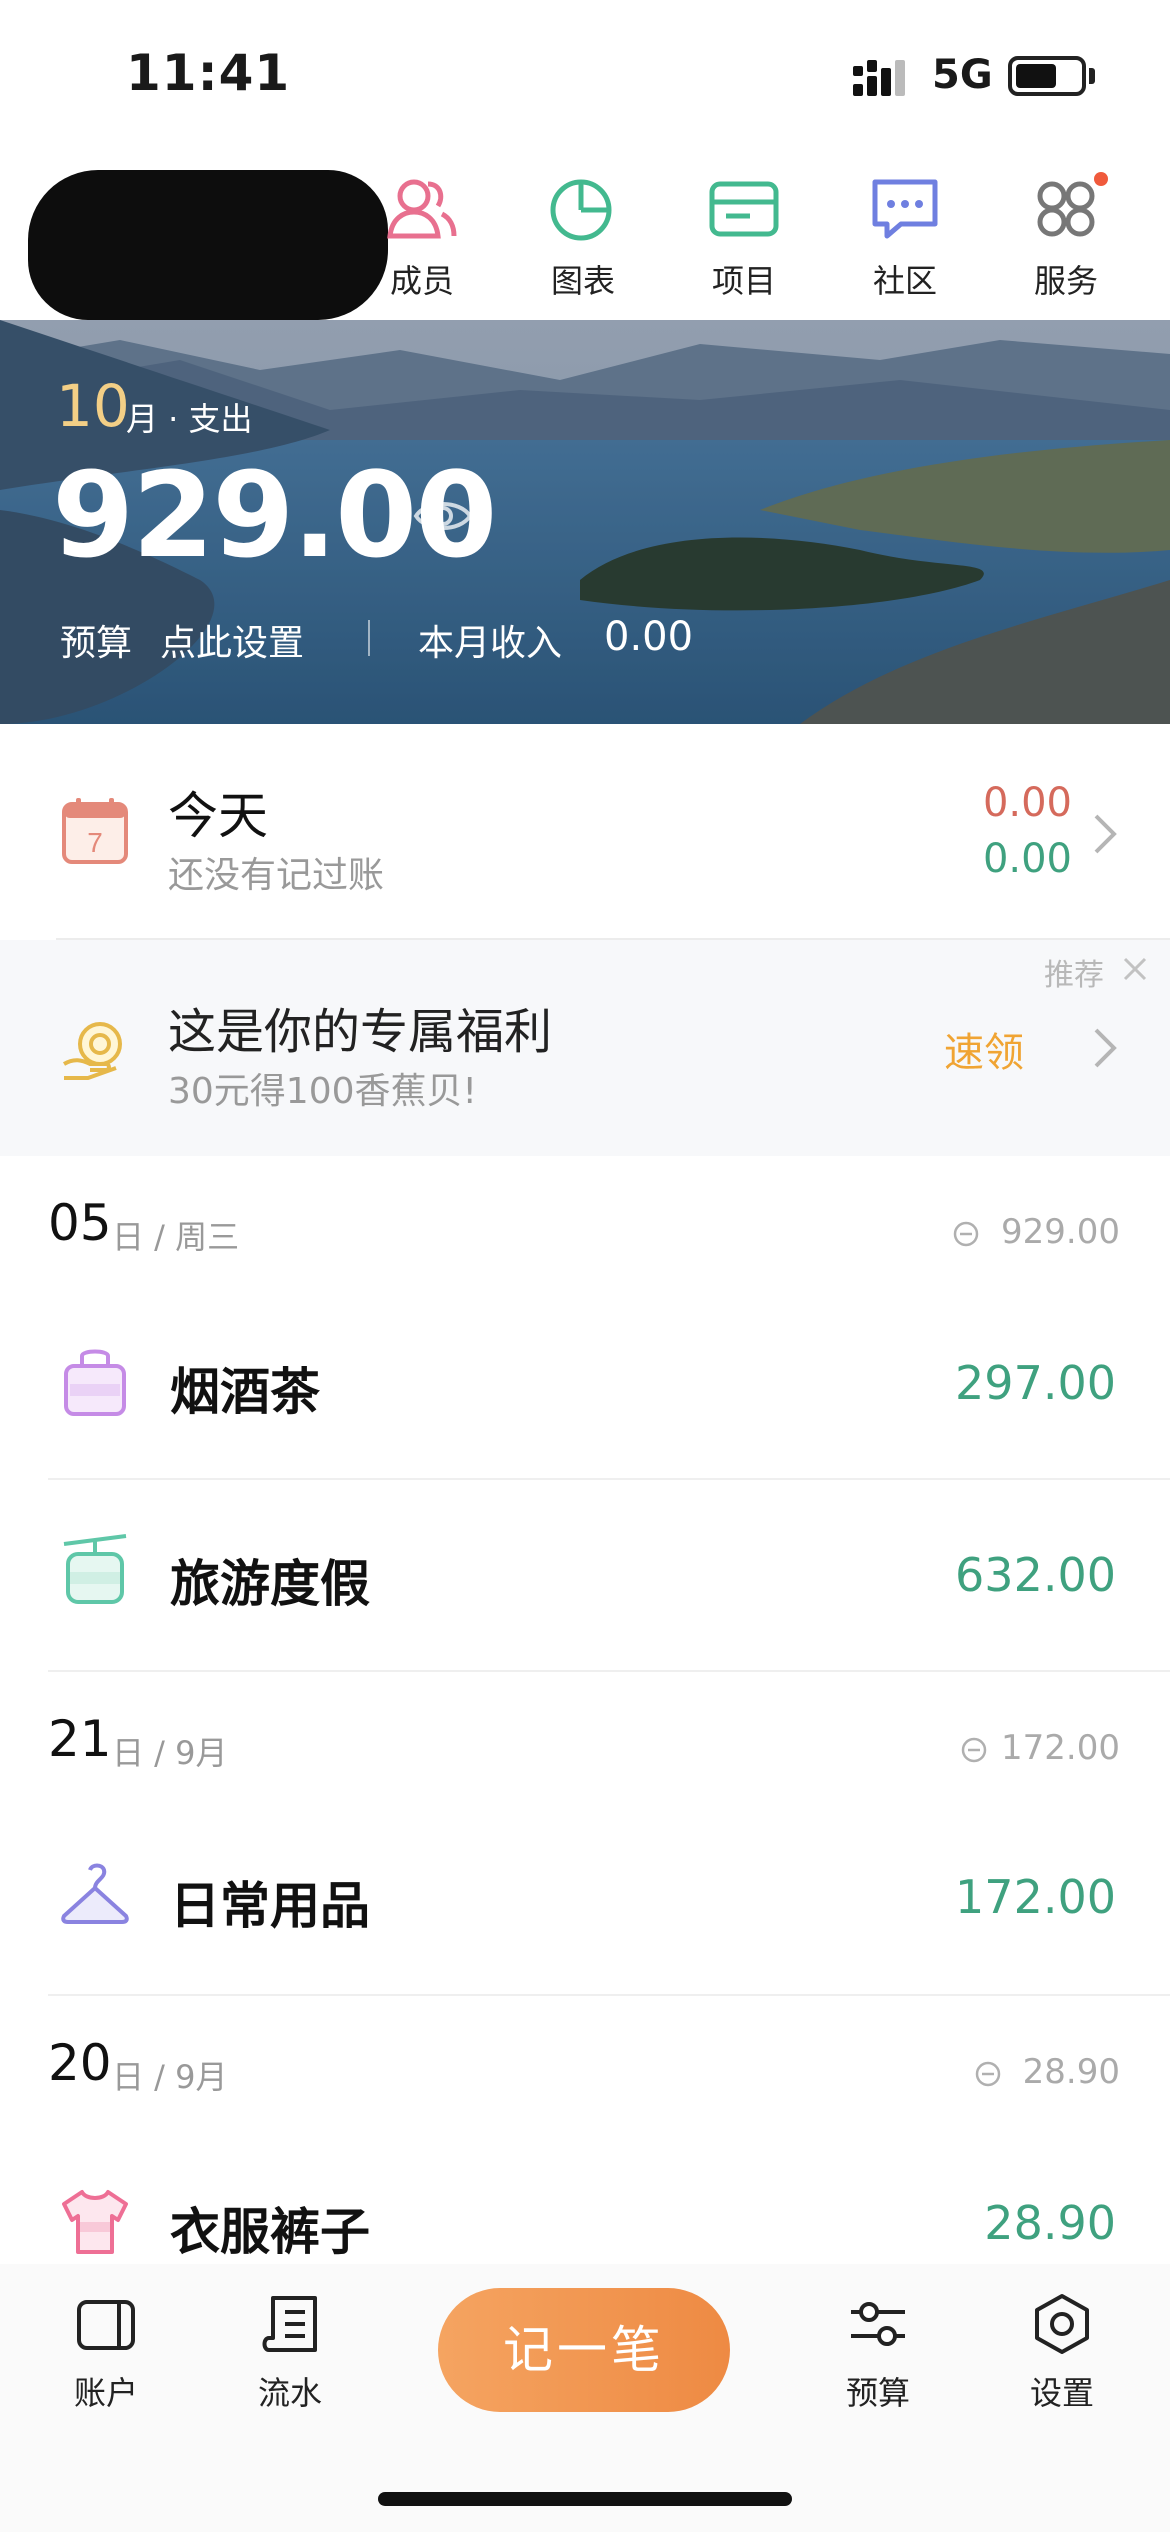  Describe the element at coordinates (270, 1580) in the screenshot. I see `entry-category-name: 旅游度假` at that location.